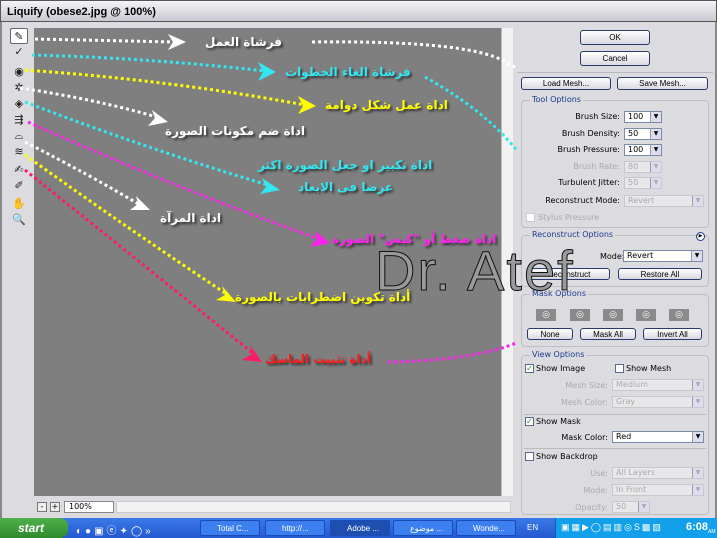 Image resolution: width=717 pixels, height=538 pixels. I want to click on mask-subtract-icon: ◎, so click(613, 315).